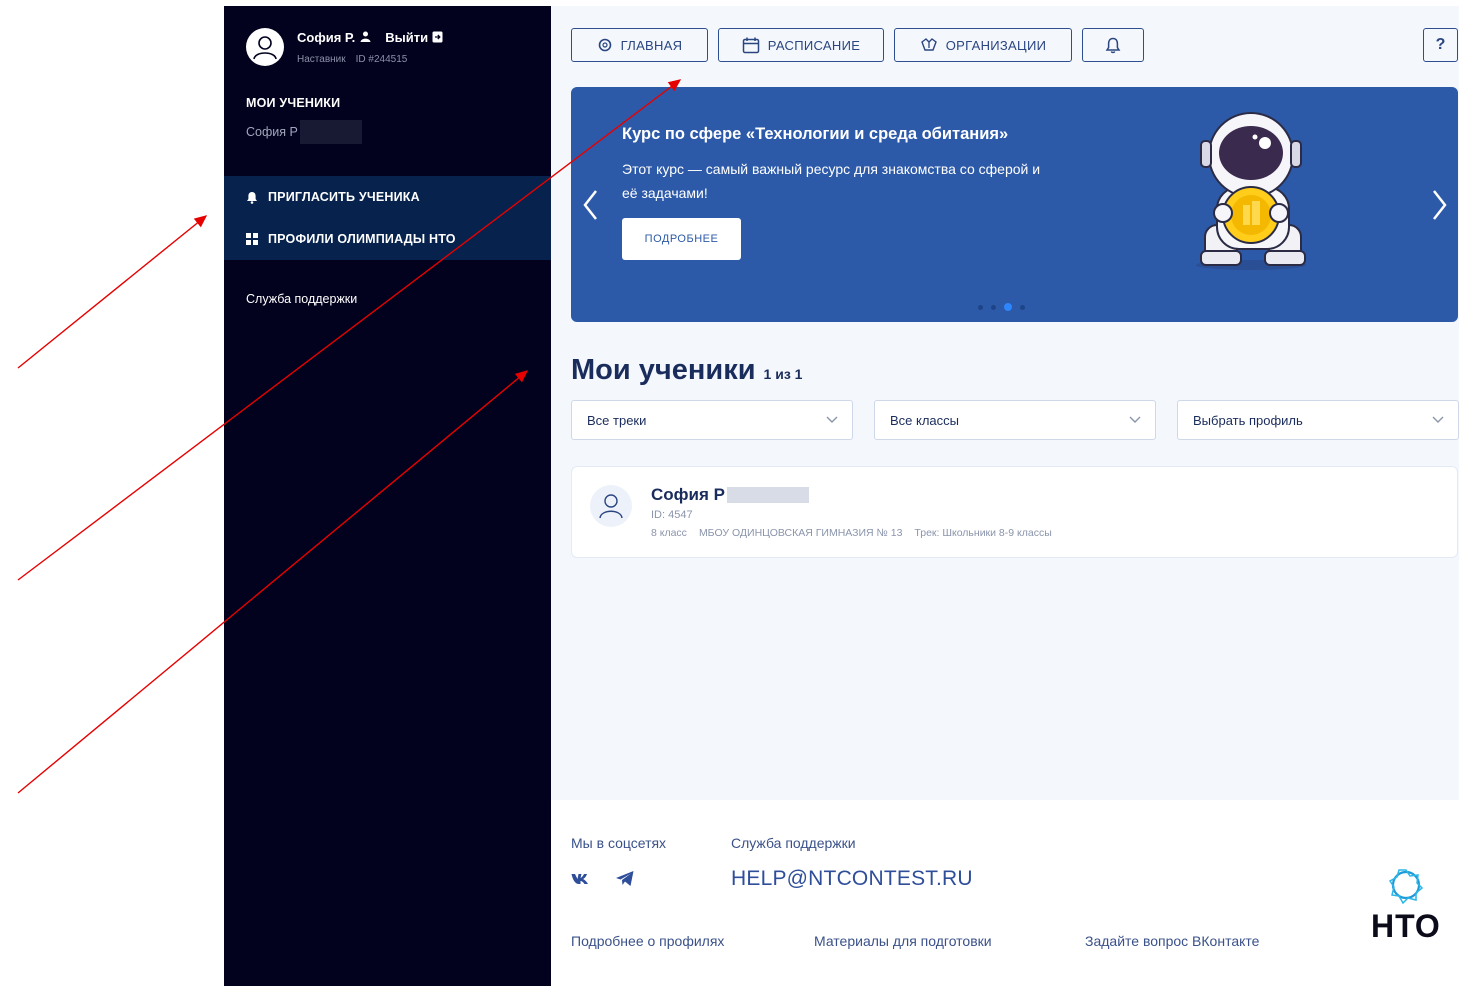 The image size is (1459, 986). Describe the element at coordinates (1248, 420) in the screenshot. I see `select-value: Выбрать профиль` at that location.